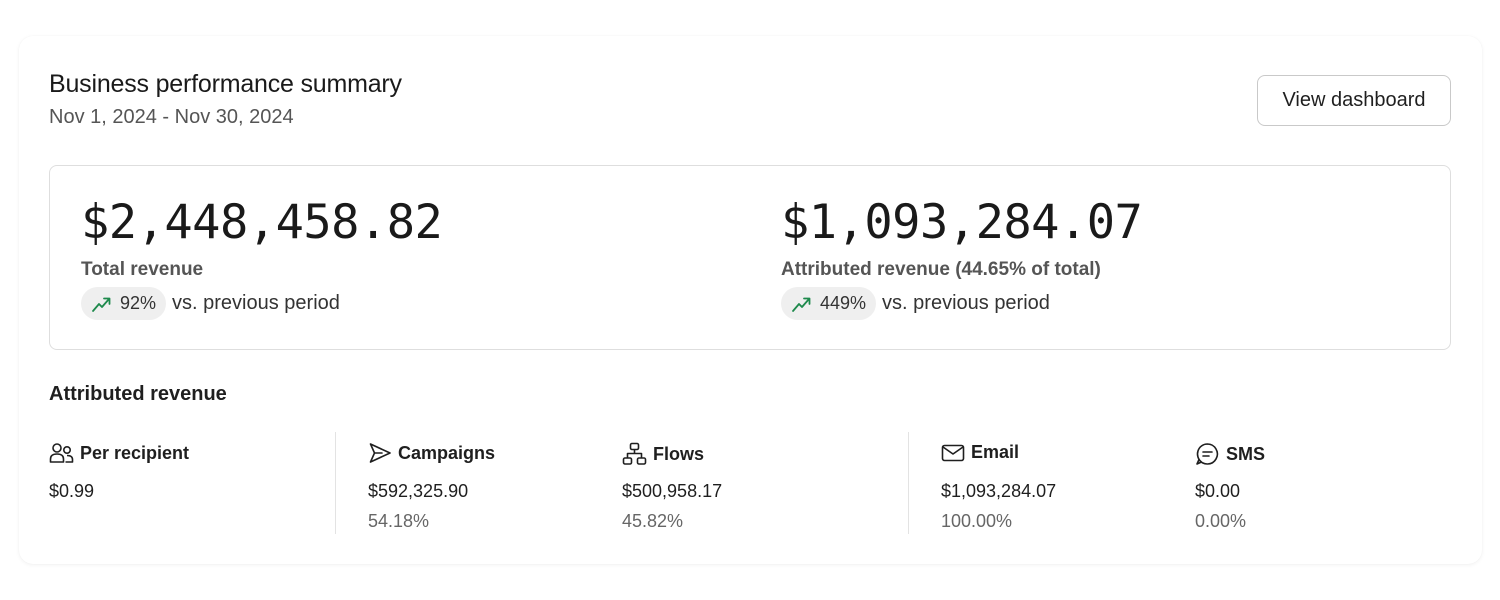 The height and width of the screenshot is (600, 1500). I want to click on mail-icon, so click(953, 452).